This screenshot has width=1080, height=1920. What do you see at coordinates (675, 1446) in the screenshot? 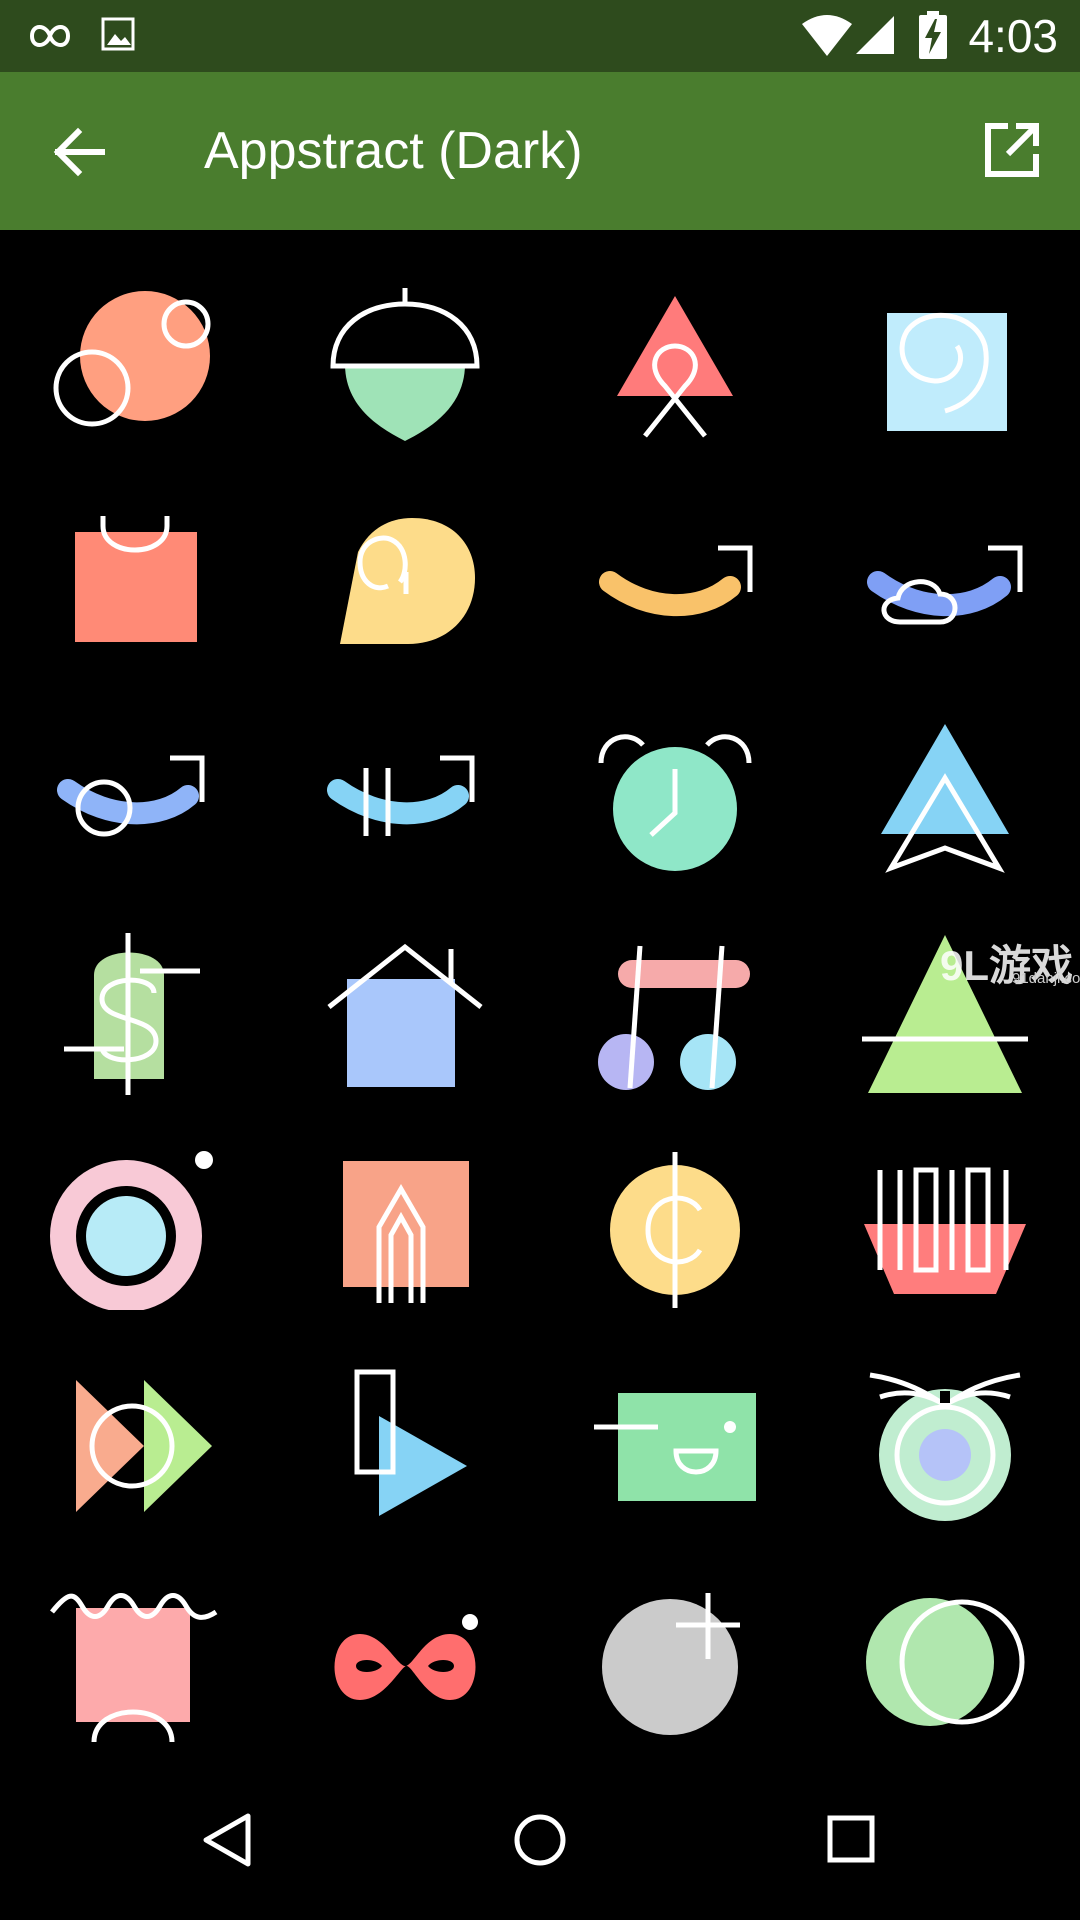
I see `green-face-card-icon` at bounding box center [675, 1446].